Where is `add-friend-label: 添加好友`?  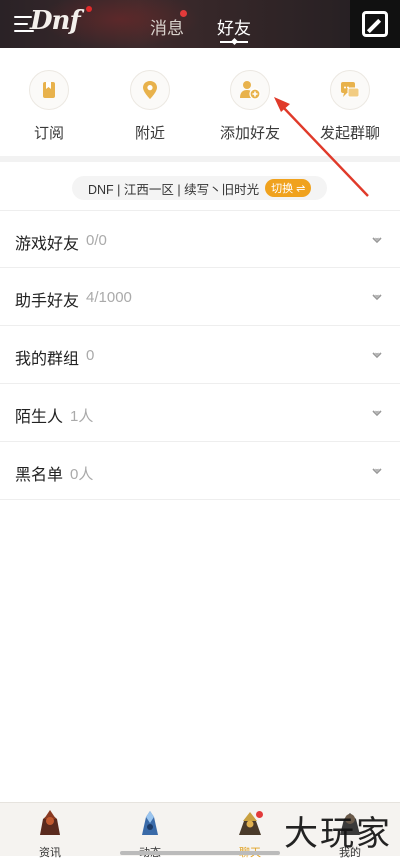
add-friend-label: 添加好友 is located at coordinates (249, 133).